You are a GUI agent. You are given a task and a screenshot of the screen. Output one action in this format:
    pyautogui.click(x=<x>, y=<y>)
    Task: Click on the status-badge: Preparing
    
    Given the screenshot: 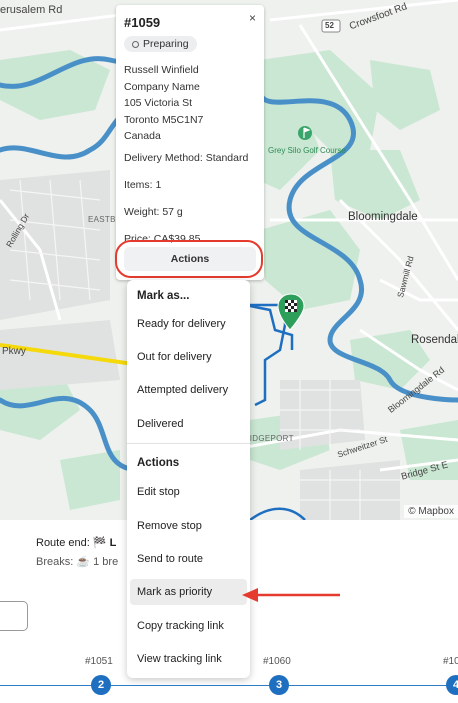 What is the action you would take?
    pyautogui.click(x=160, y=44)
    